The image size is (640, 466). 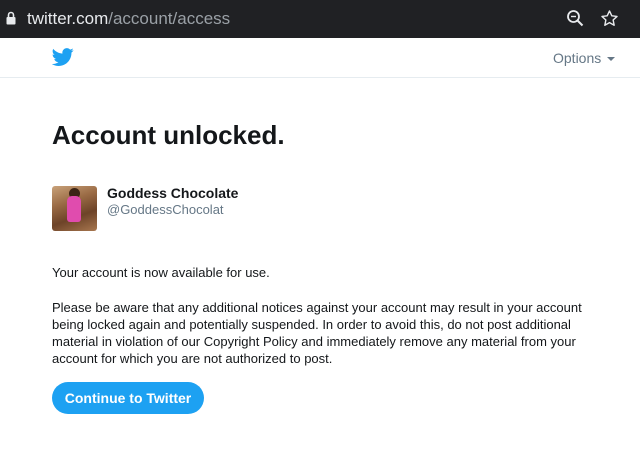 I want to click on avatar, so click(x=74, y=208).